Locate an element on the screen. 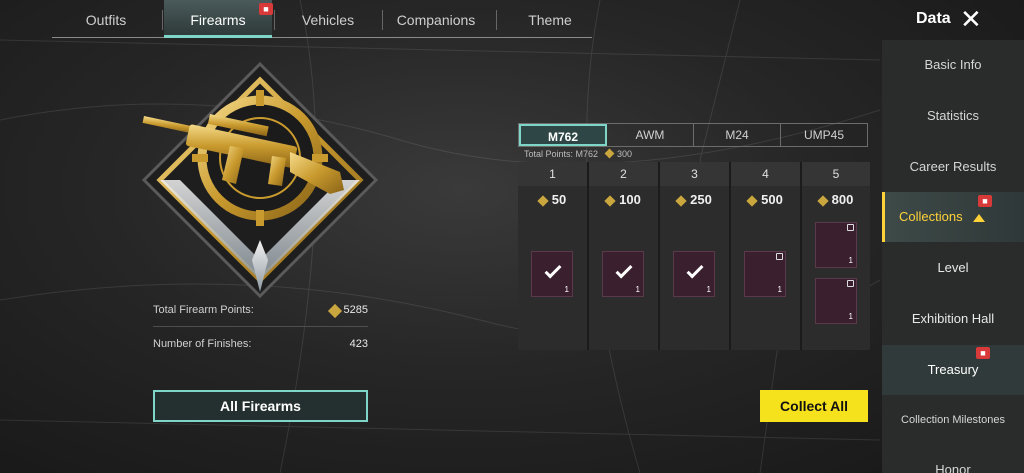 The width and height of the screenshot is (1024, 473). sidebar-item-level: Level is located at coordinates (953, 268).